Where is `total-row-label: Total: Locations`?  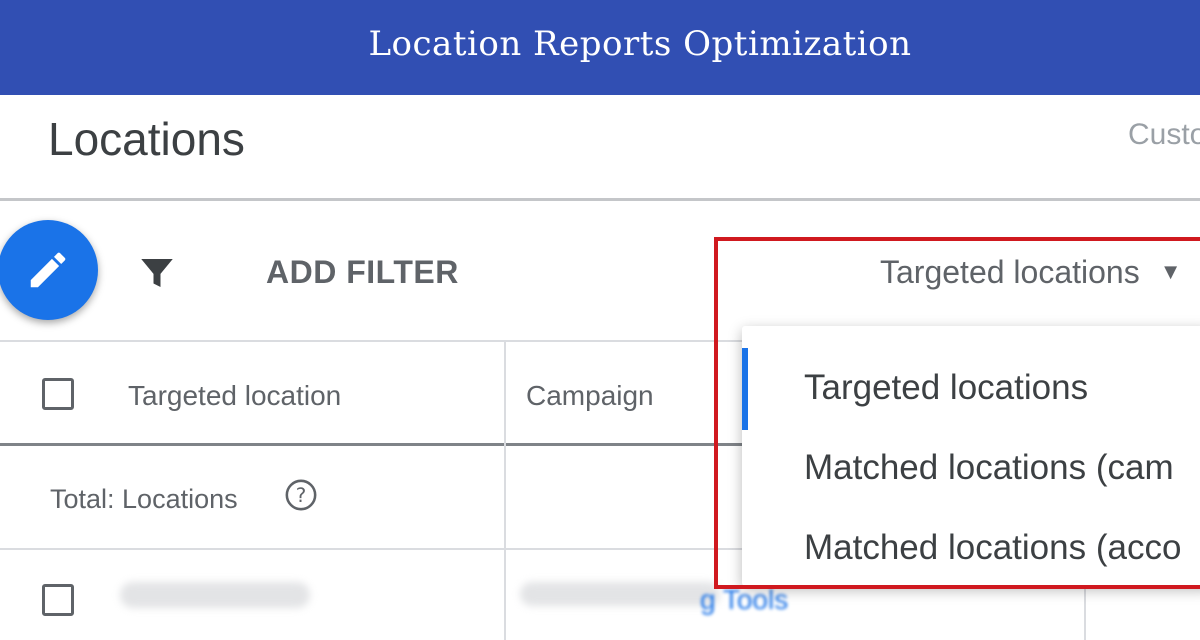 total-row-label: Total: Locations is located at coordinates (144, 499).